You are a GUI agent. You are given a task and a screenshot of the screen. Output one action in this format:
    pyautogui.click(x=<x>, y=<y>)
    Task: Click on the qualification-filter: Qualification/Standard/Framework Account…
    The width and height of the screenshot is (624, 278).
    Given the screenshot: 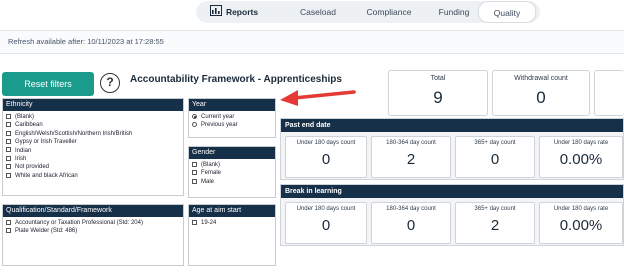 What is the action you would take?
    pyautogui.click(x=93, y=235)
    